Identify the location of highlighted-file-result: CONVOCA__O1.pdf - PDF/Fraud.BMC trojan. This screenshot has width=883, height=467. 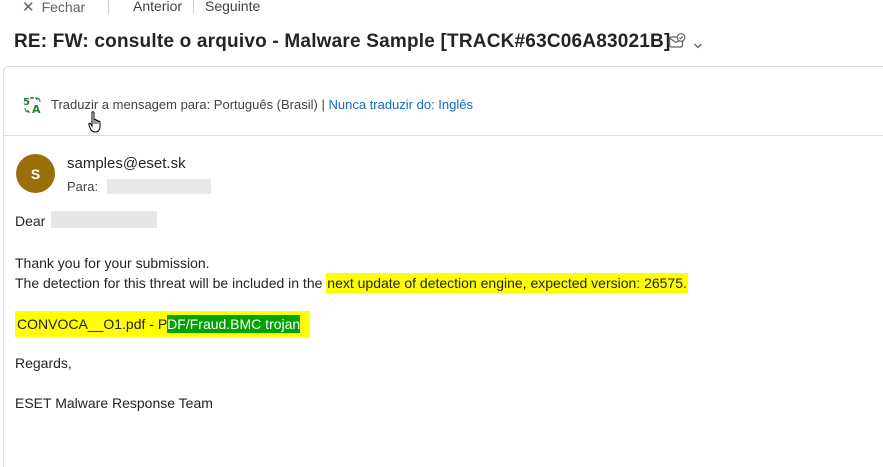
(163, 324).